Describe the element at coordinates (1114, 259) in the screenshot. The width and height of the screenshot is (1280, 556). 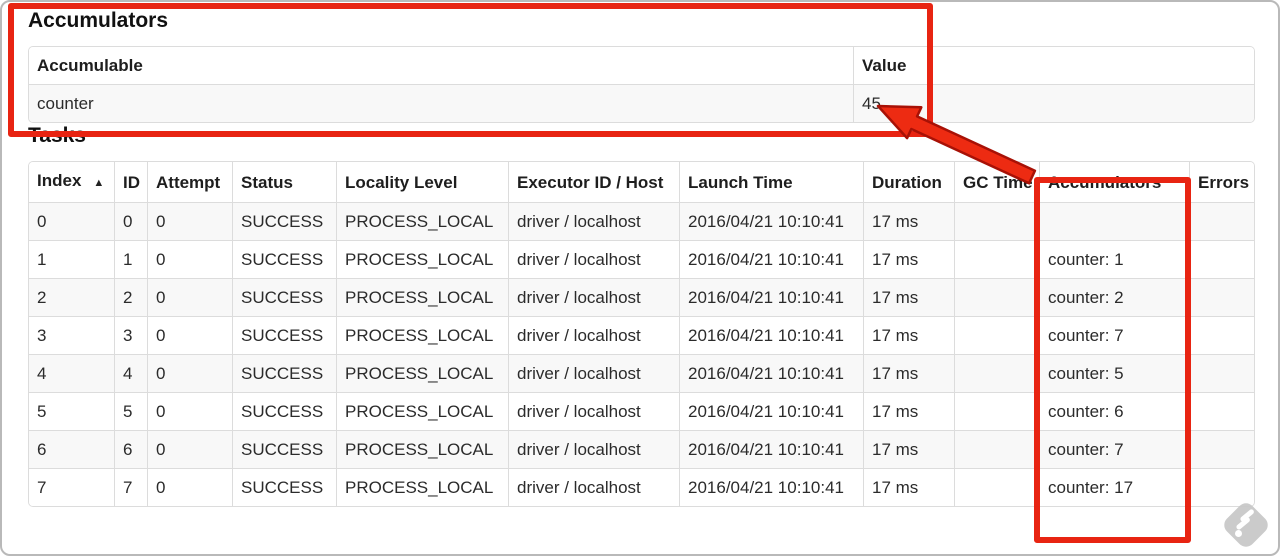
I see `cell-accumulators: counter: 1` at that location.